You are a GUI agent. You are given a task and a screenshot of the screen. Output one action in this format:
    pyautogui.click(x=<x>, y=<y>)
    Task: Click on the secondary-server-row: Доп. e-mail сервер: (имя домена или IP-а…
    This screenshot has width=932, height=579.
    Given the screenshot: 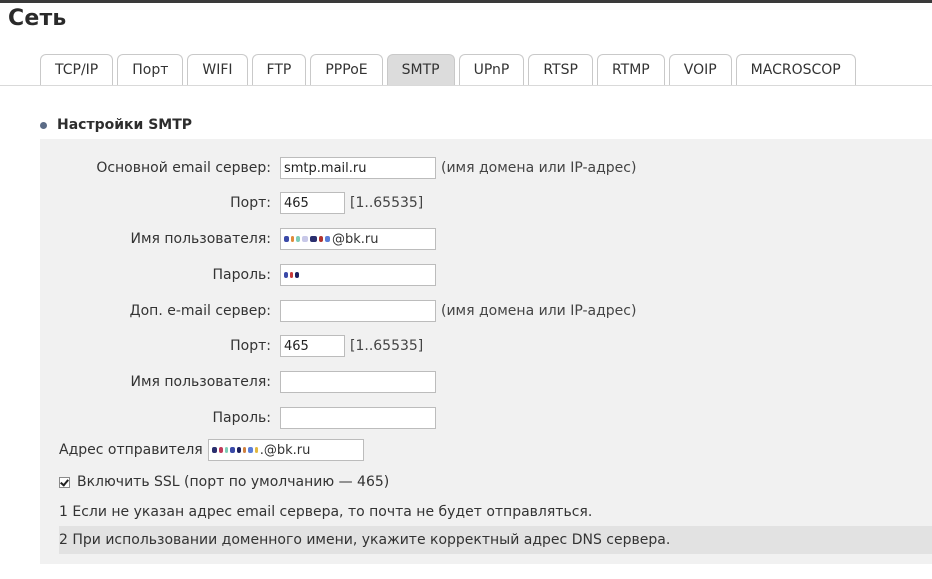 What is the action you would take?
    pyautogui.click(x=338, y=311)
    